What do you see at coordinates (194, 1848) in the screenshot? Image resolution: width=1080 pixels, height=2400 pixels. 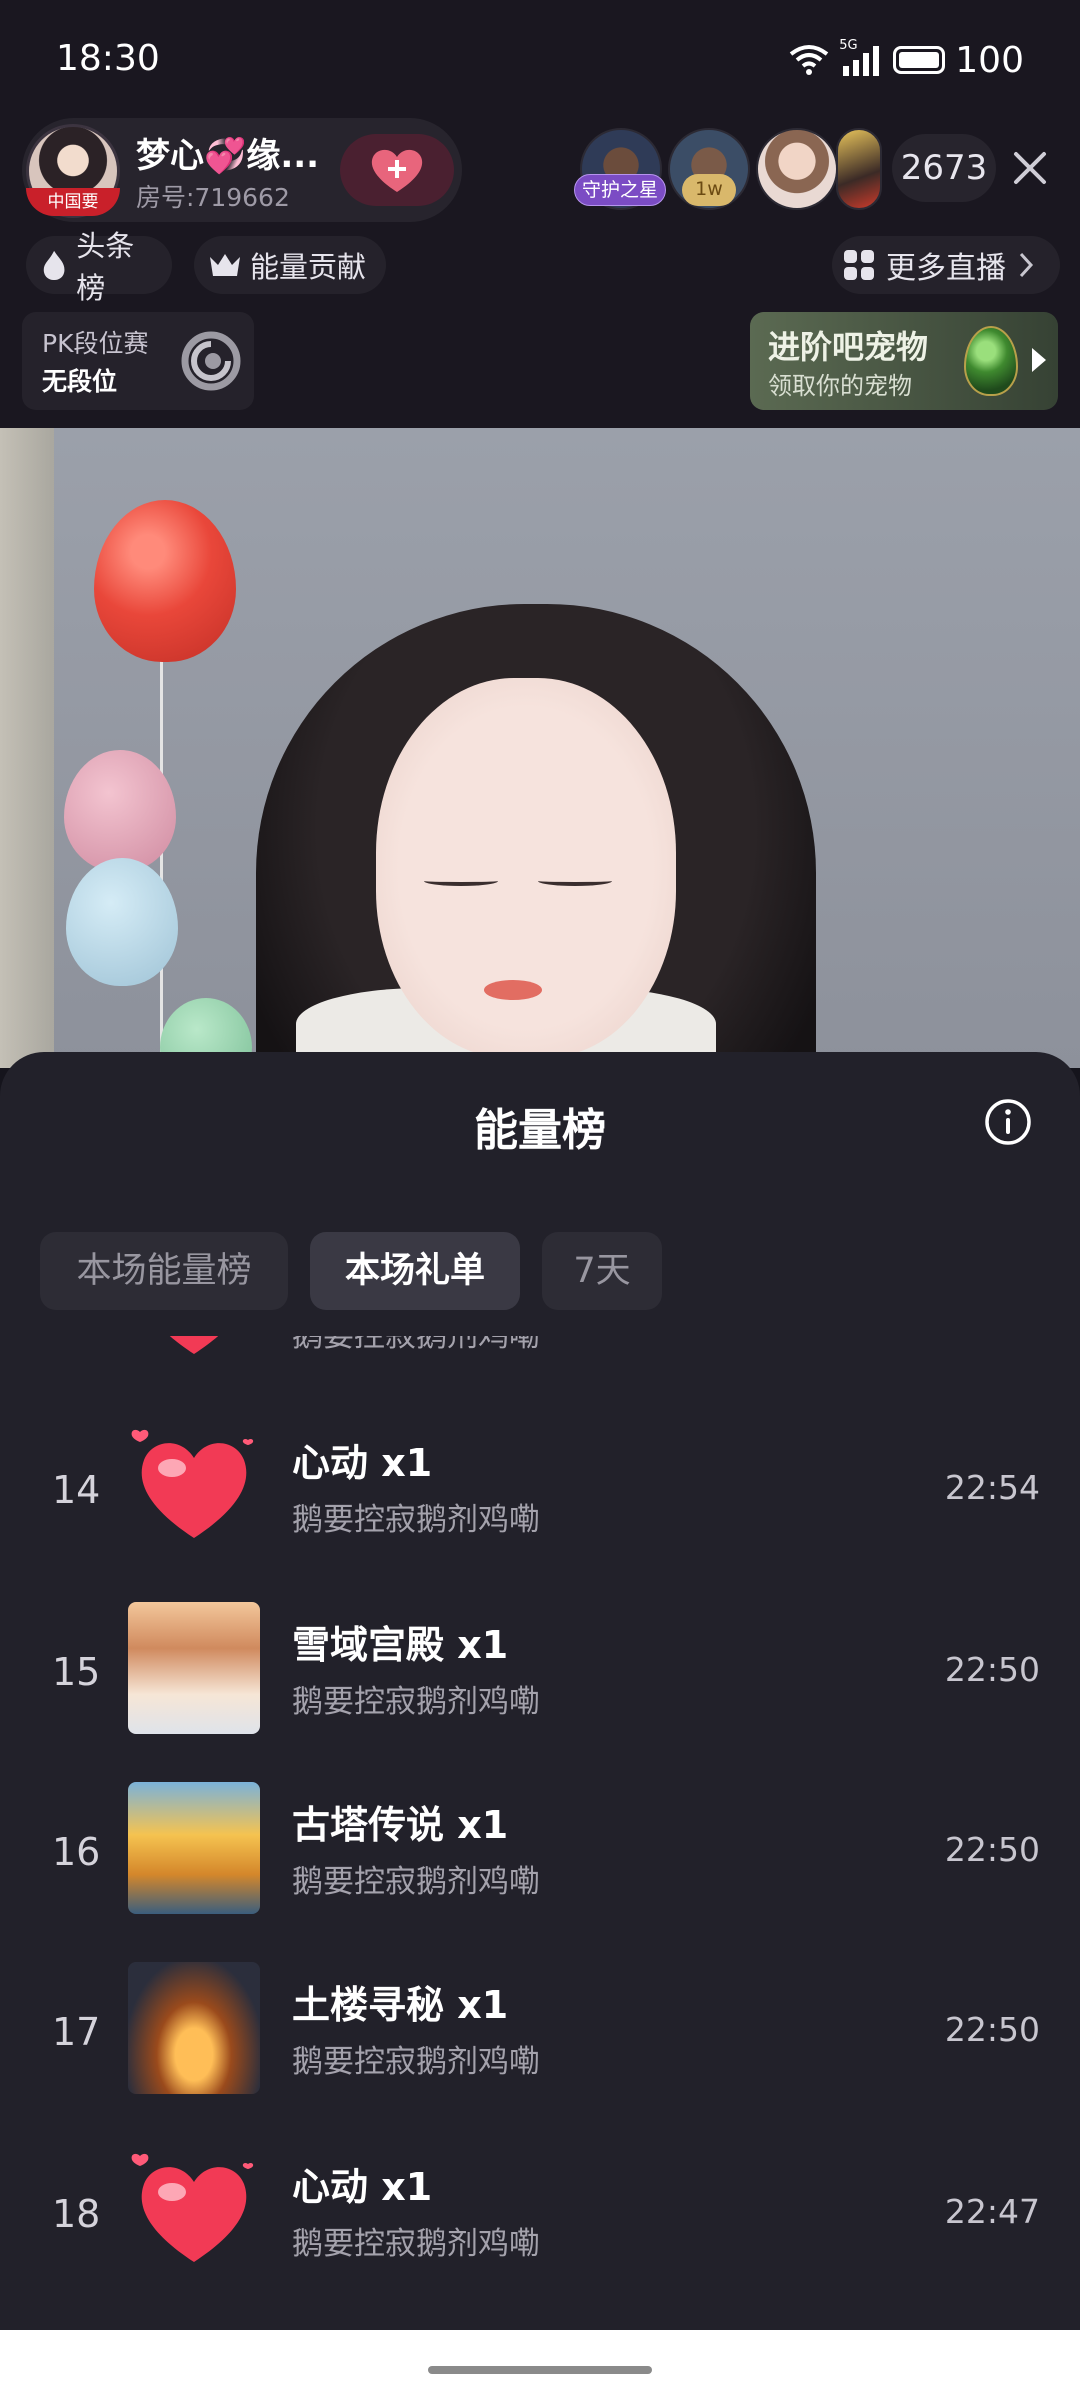 I see `tower-icon` at bounding box center [194, 1848].